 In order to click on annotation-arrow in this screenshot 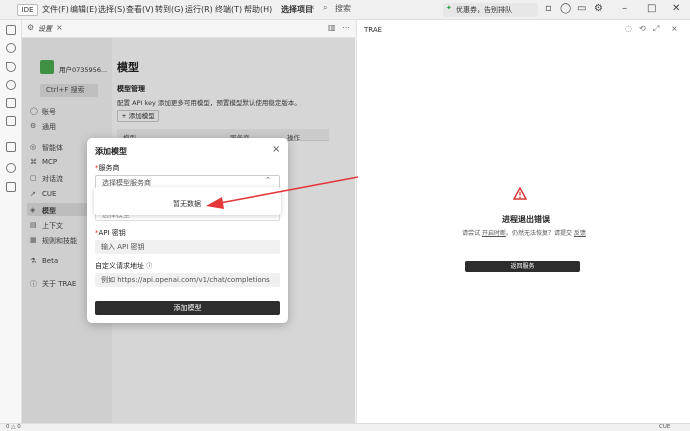, I will do `click(282, 192)`.